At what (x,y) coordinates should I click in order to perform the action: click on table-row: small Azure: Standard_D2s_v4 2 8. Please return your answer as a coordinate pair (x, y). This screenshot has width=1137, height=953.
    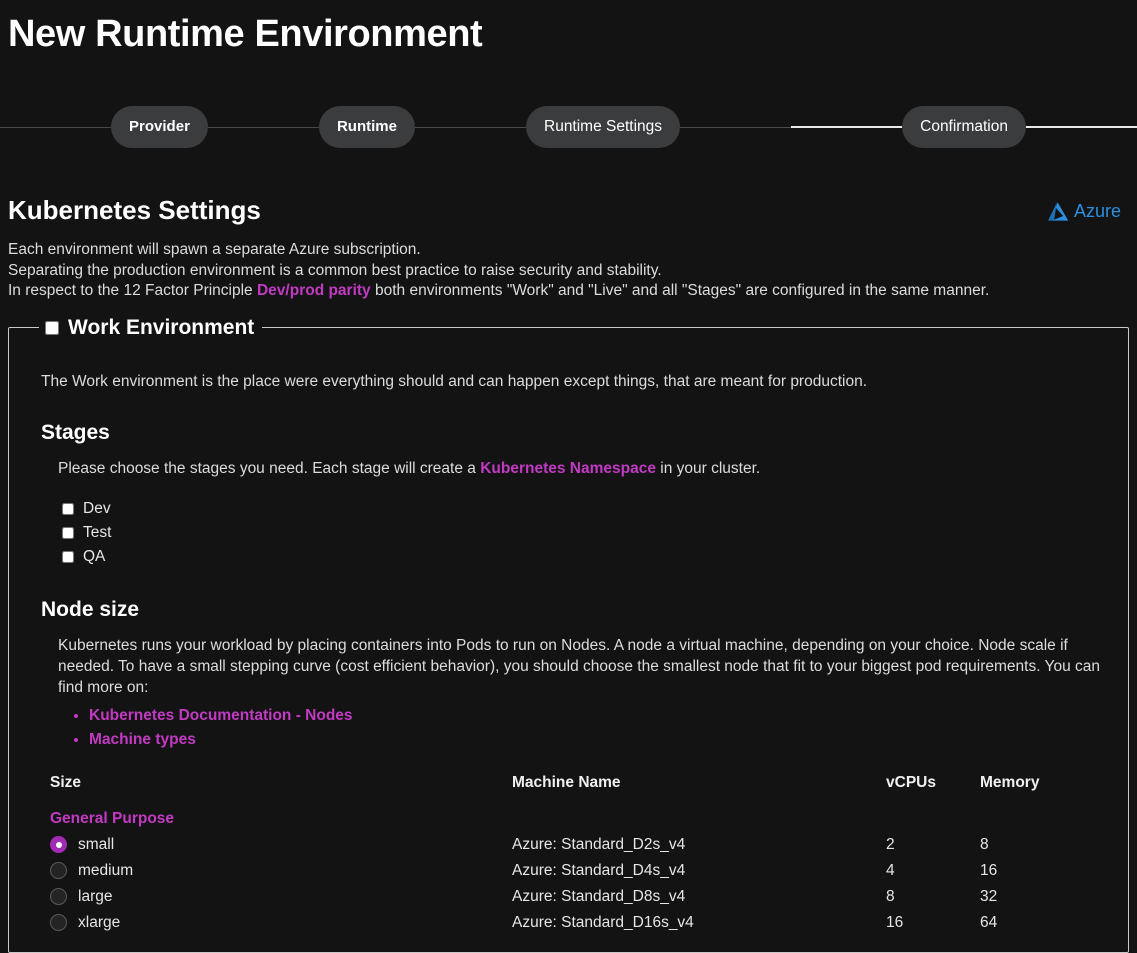
    Looking at the image, I should click on (568, 845).